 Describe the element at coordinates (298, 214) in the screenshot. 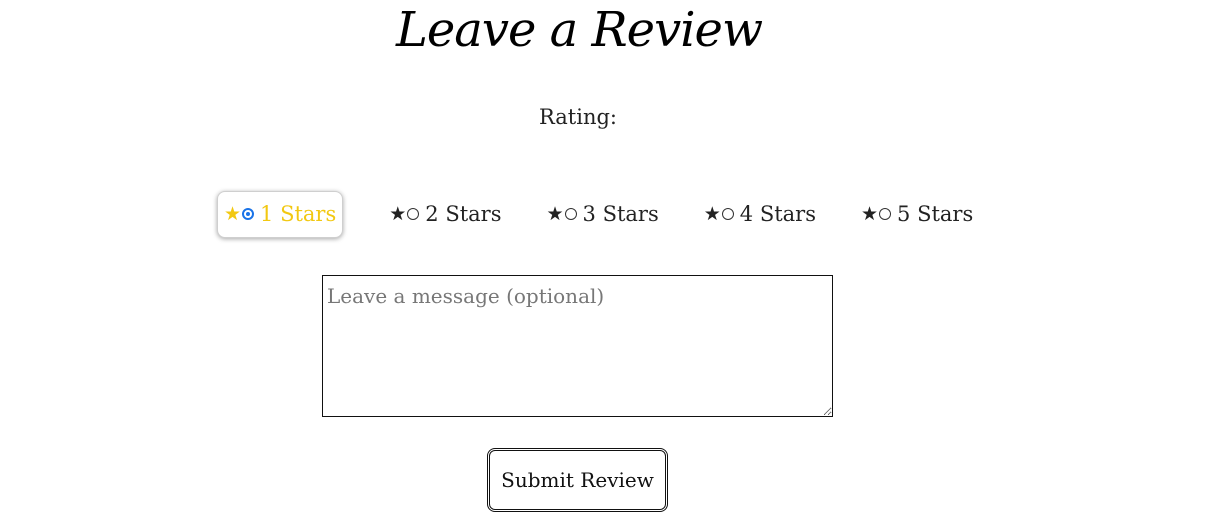

I see `rating-option-label: 1 Stars` at that location.